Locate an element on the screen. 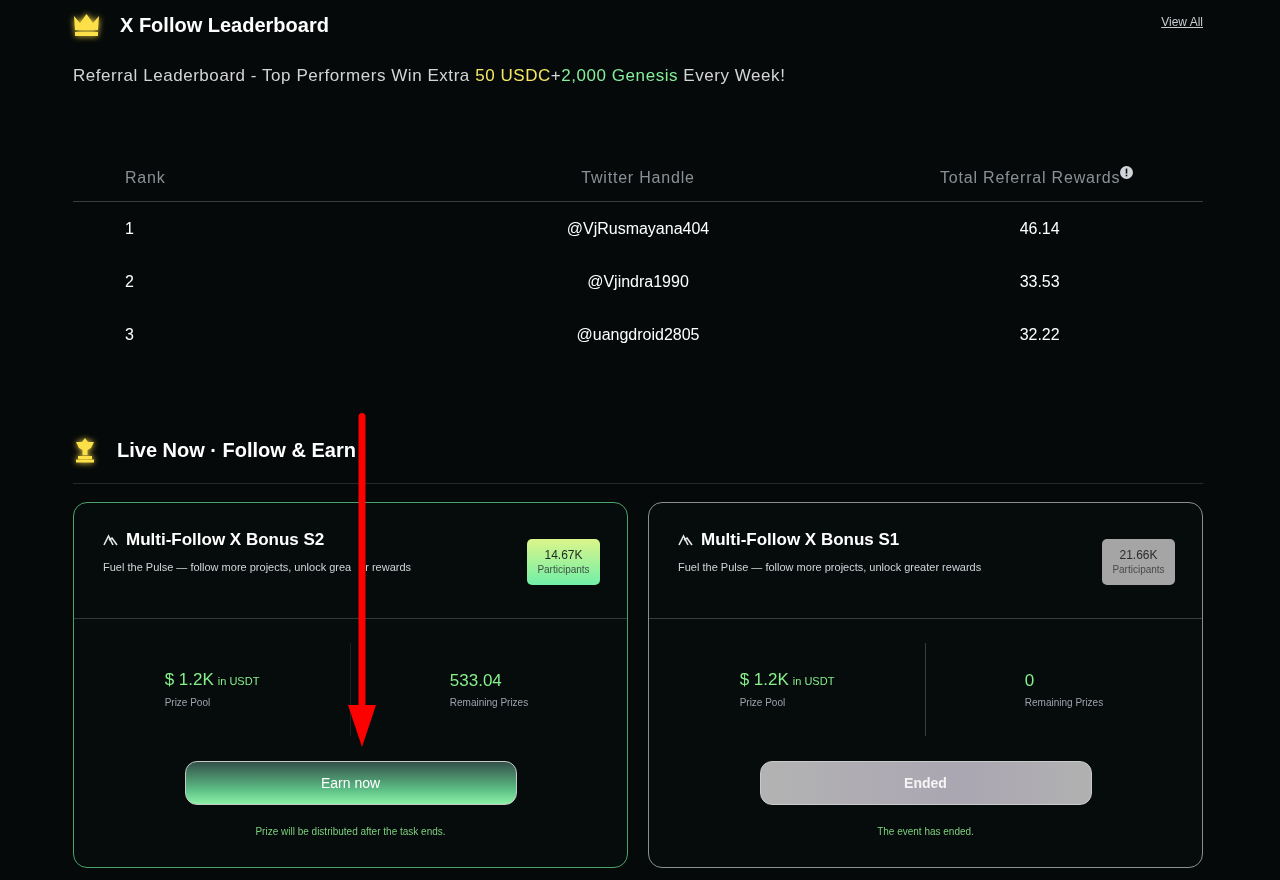  column-header: Twitter Handle is located at coordinates (638, 177).